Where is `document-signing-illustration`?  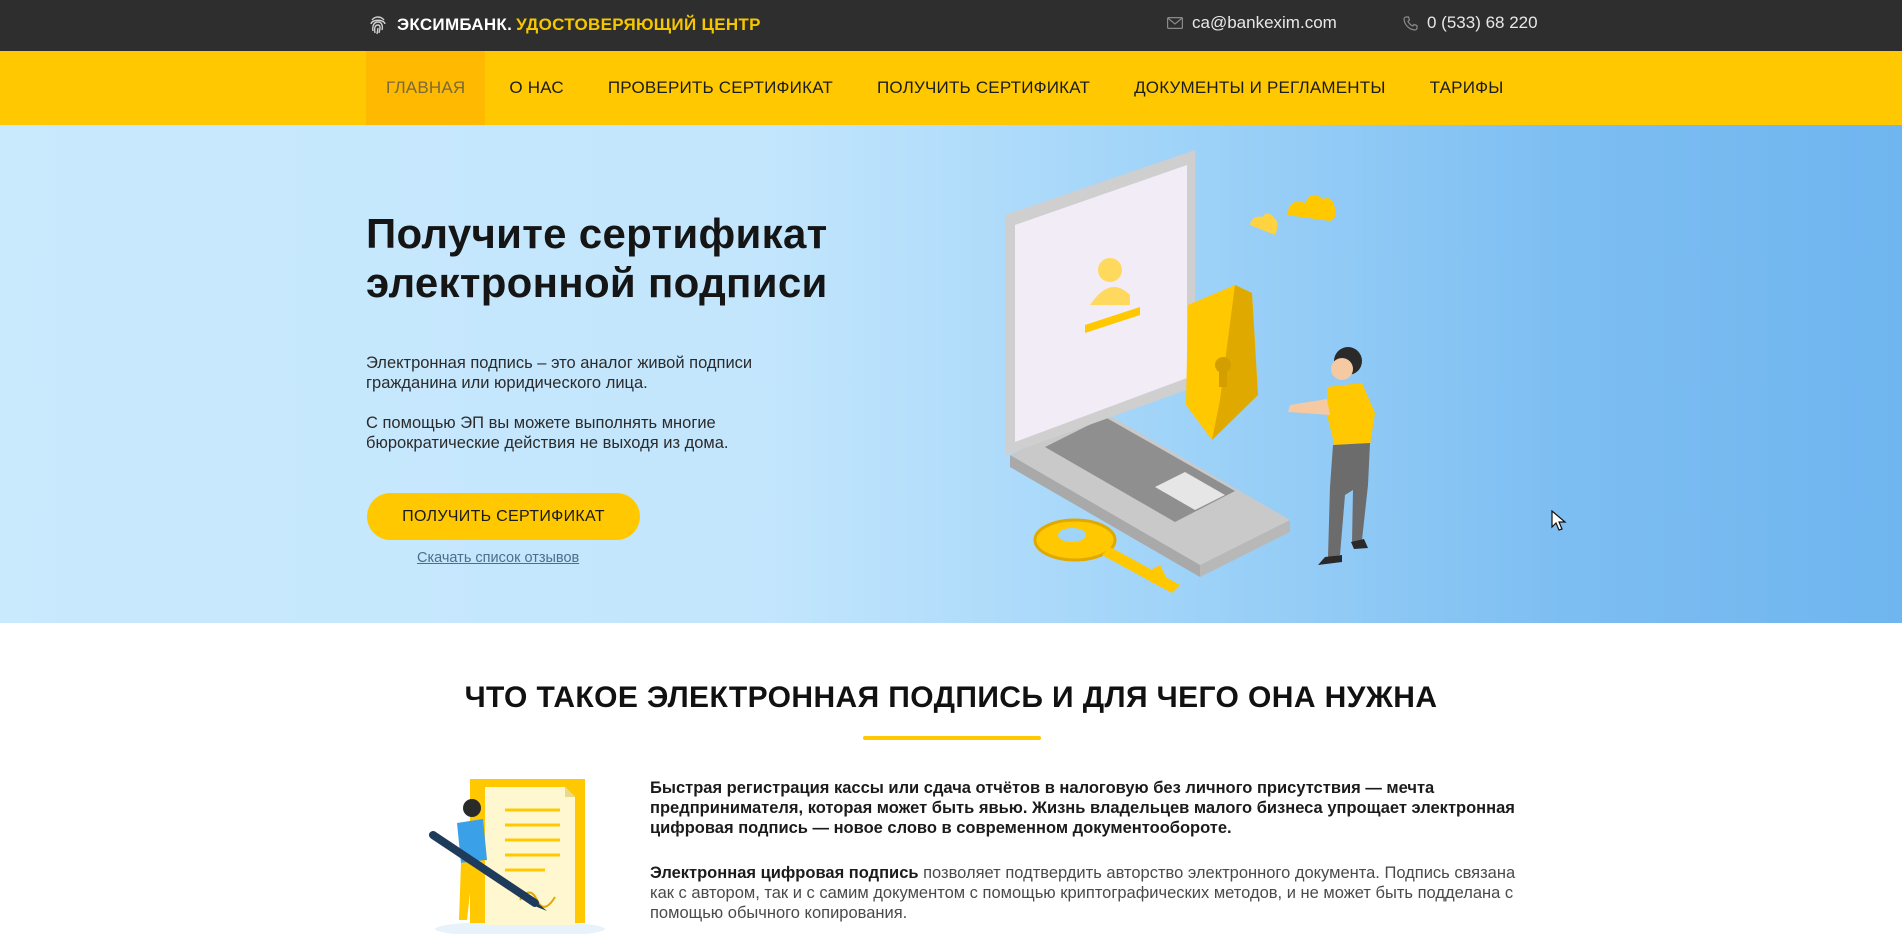 document-signing-illustration is located at coordinates (517, 856).